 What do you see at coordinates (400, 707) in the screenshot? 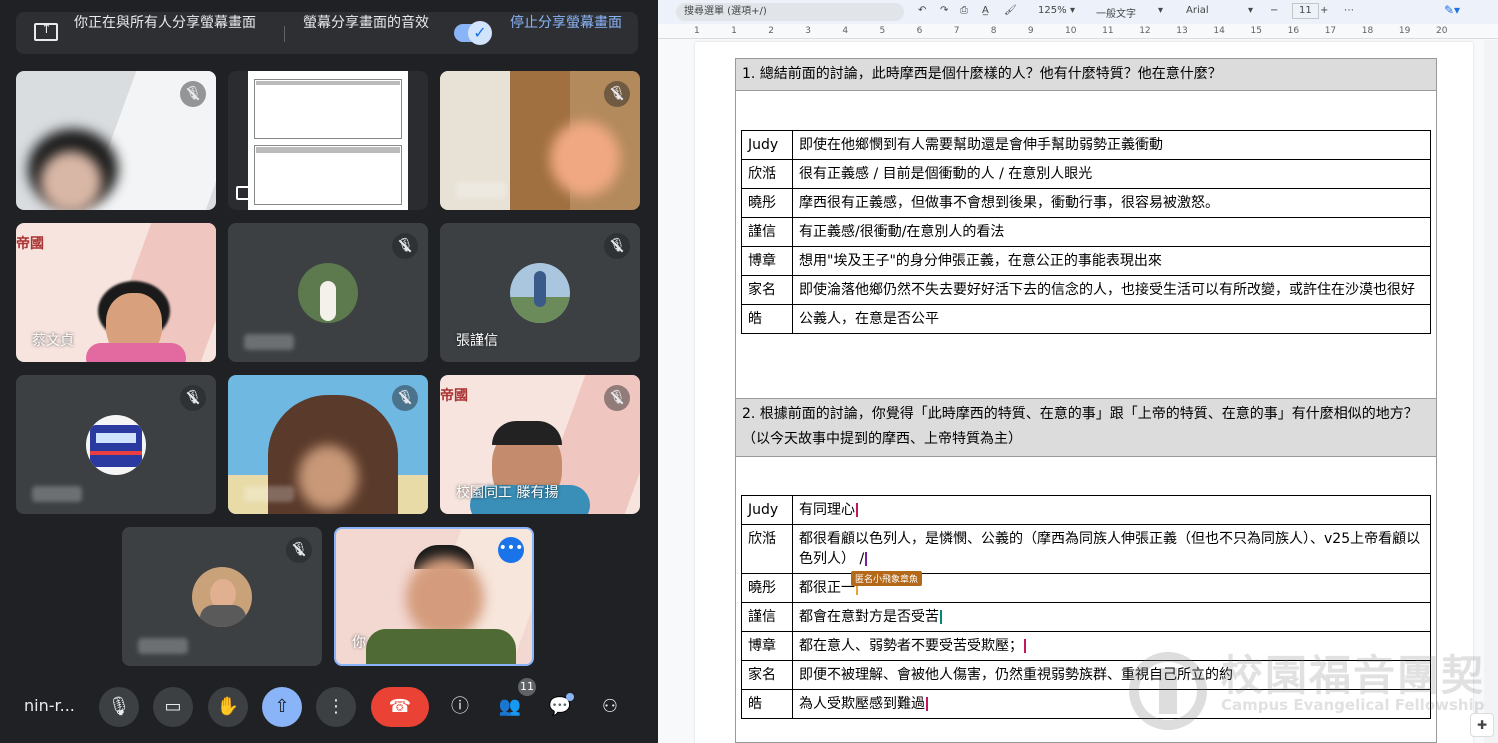
I see `end-call-icon: ☎` at bounding box center [400, 707].